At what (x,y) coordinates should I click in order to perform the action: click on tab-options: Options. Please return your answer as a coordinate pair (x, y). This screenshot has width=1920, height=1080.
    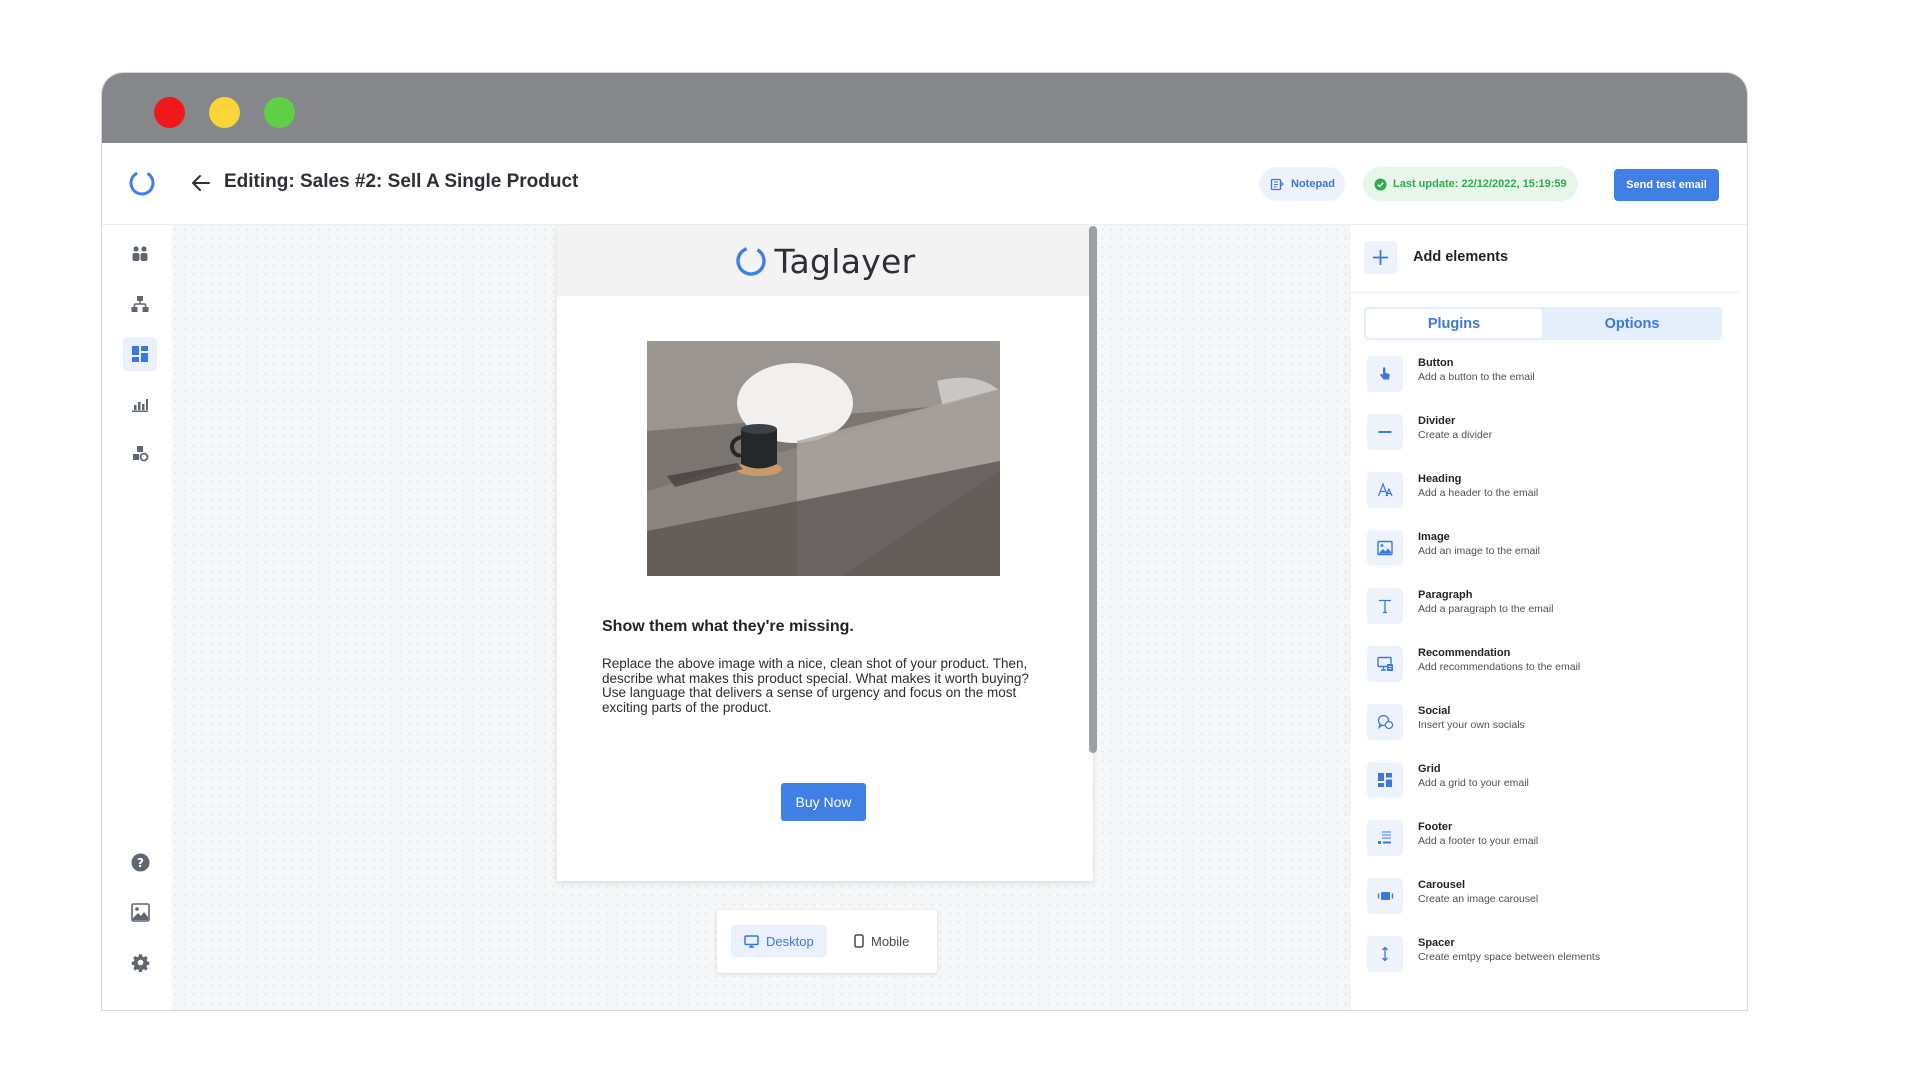
    Looking at the image, I should click on (1632, 323).